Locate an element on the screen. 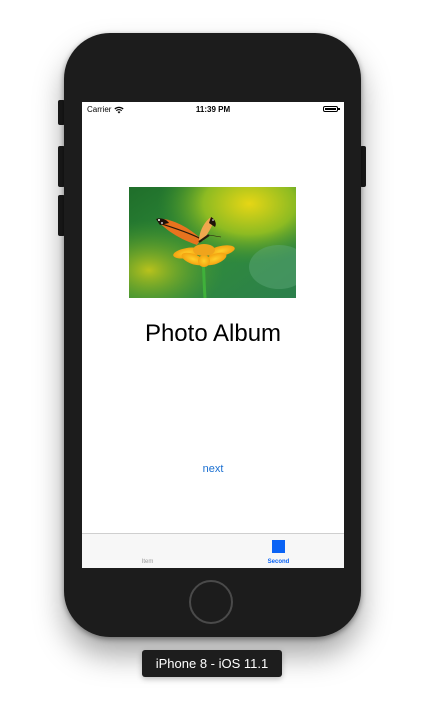 The width and height of the screenshot is (425, 719). tab-second: Second is located at coordinates (278, 551).